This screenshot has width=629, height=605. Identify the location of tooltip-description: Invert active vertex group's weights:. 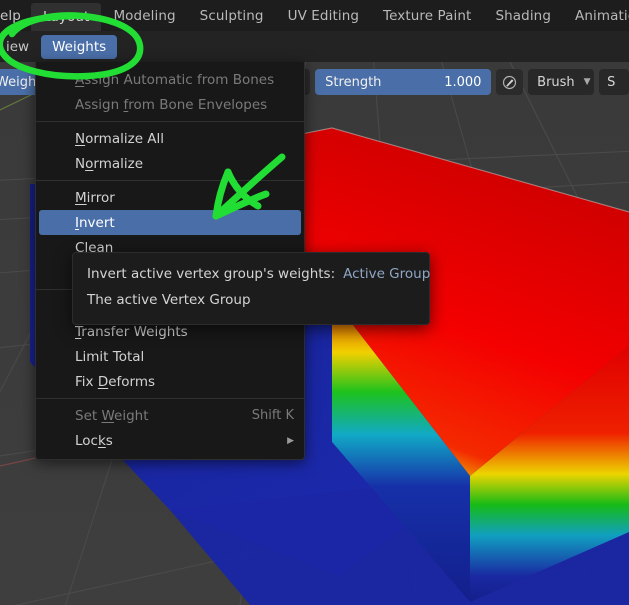
(211, 274).